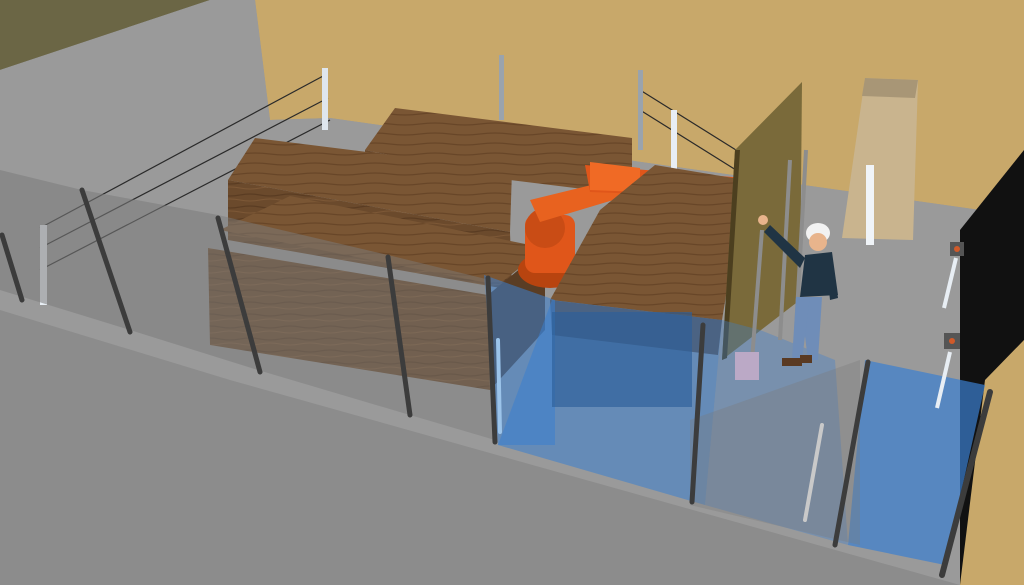  What do you see at coordinates (622, 359) in the screenshot?
I see `safety-zone-block` at bounding box center [622, 359].